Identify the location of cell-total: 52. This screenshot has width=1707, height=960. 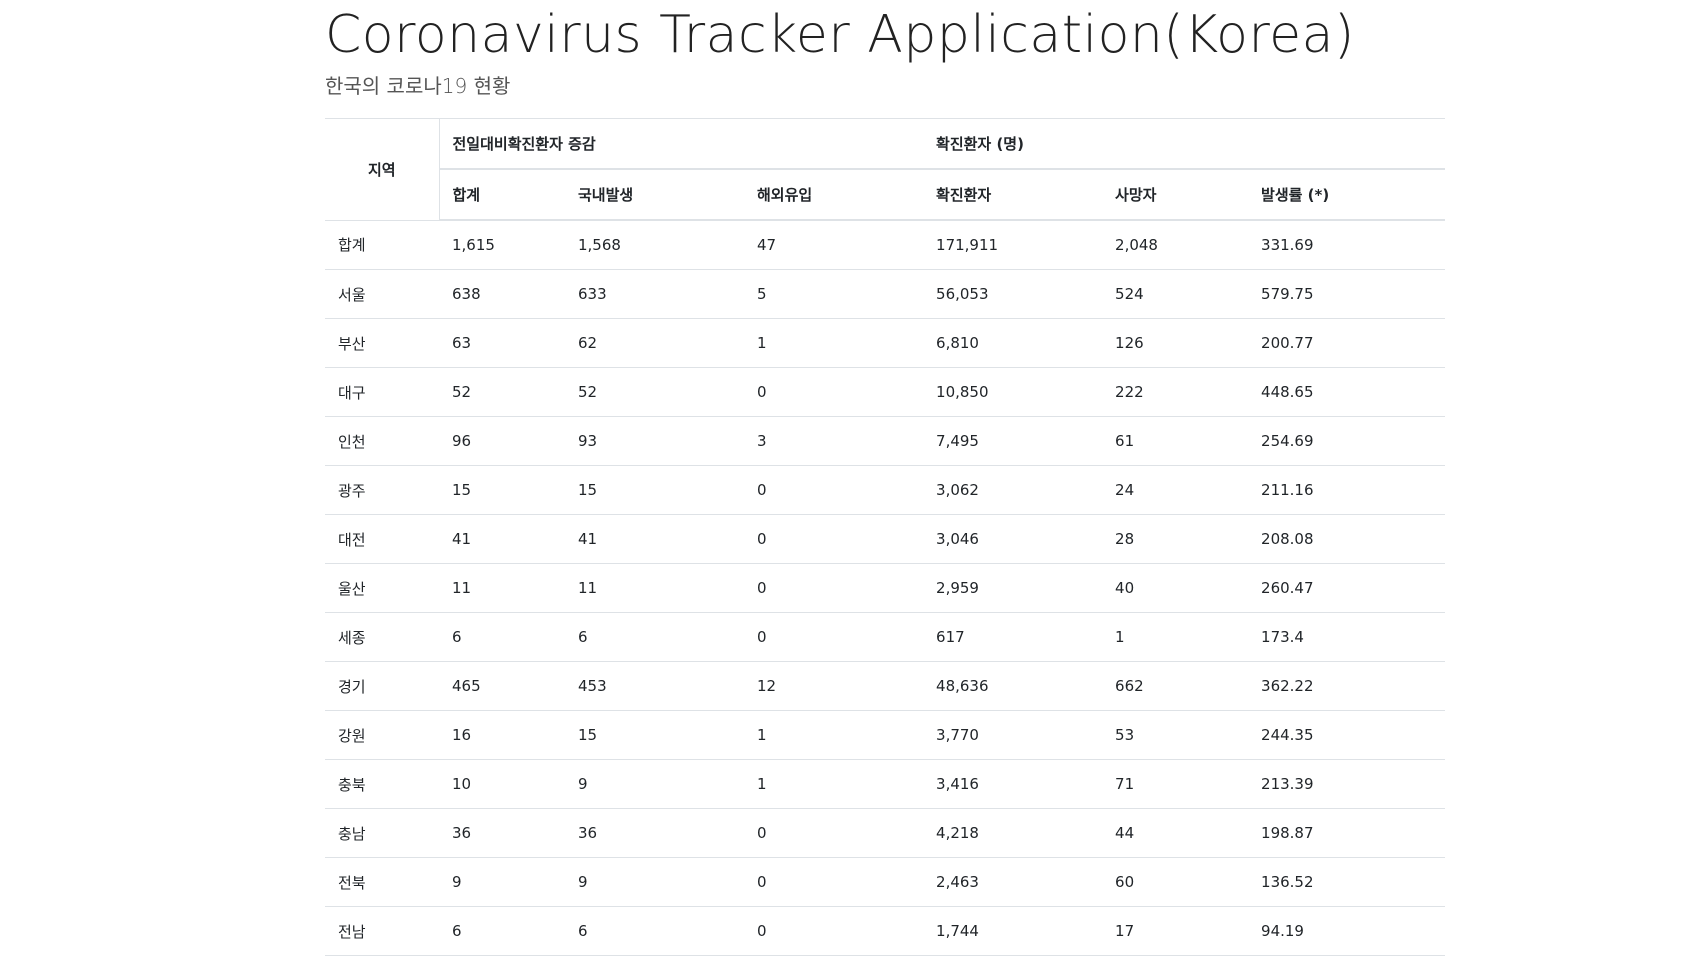
(502, 392).